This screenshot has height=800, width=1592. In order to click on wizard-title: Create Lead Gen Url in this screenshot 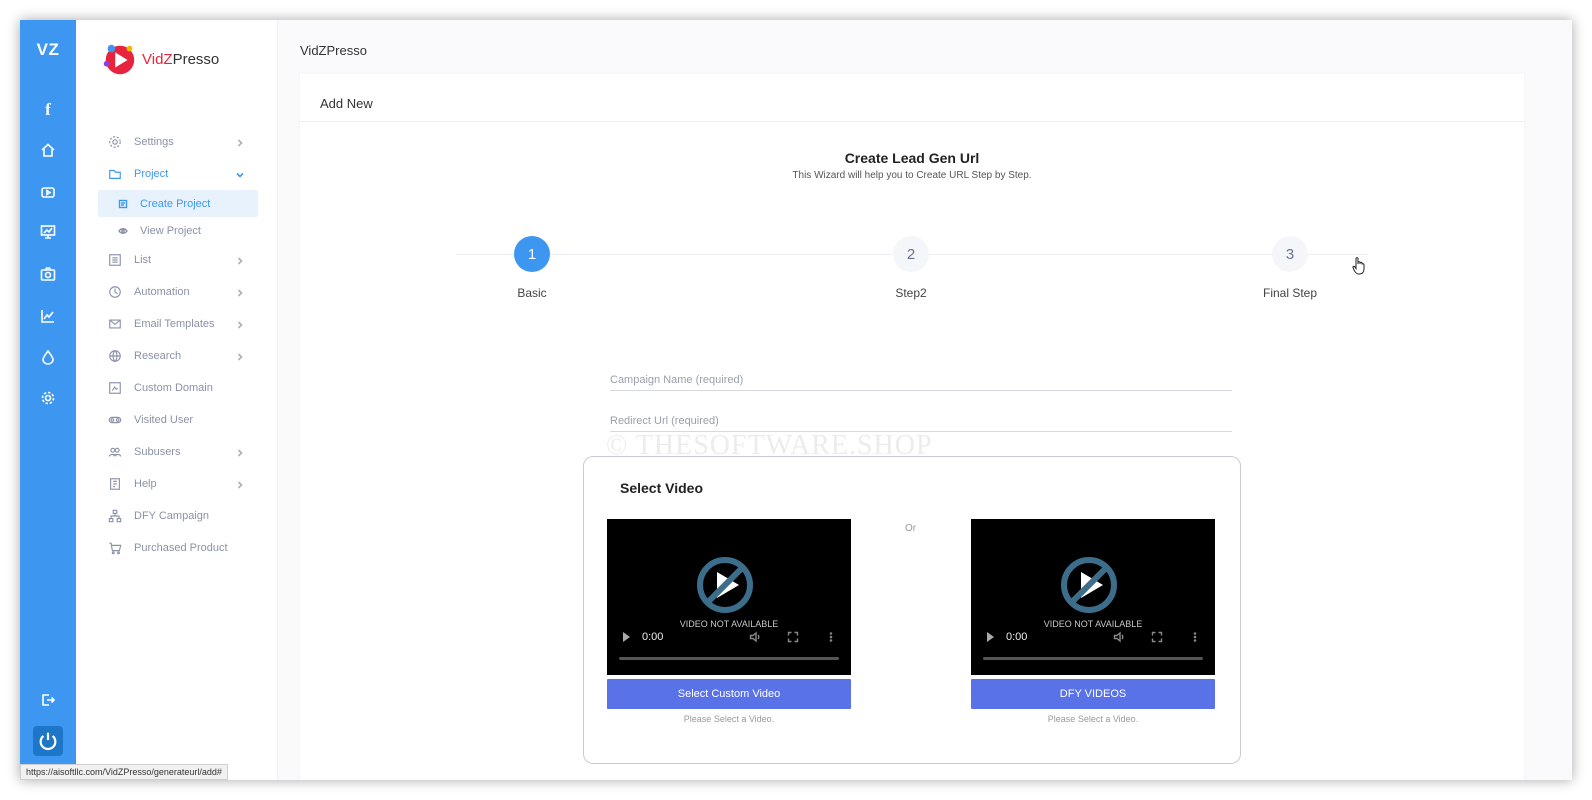, I will do `click(912, 158)`.